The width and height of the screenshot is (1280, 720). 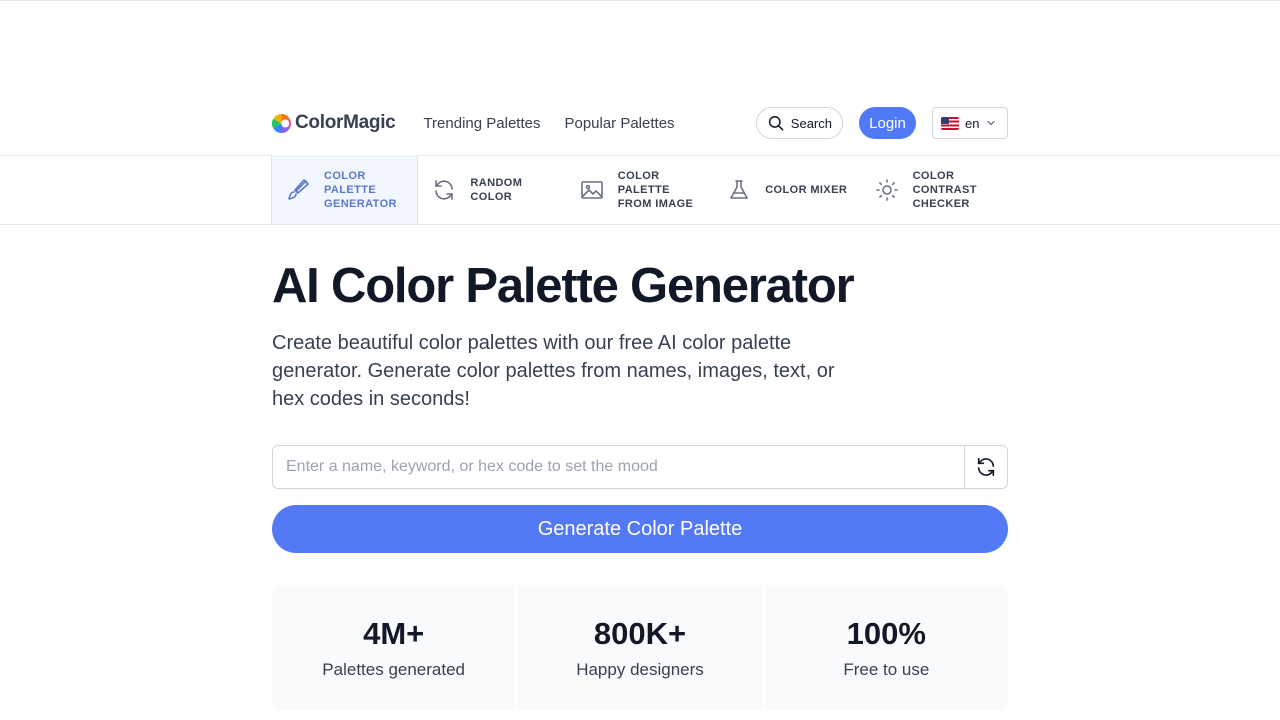 I want to click on image-icon, so click(x=591, y=190).